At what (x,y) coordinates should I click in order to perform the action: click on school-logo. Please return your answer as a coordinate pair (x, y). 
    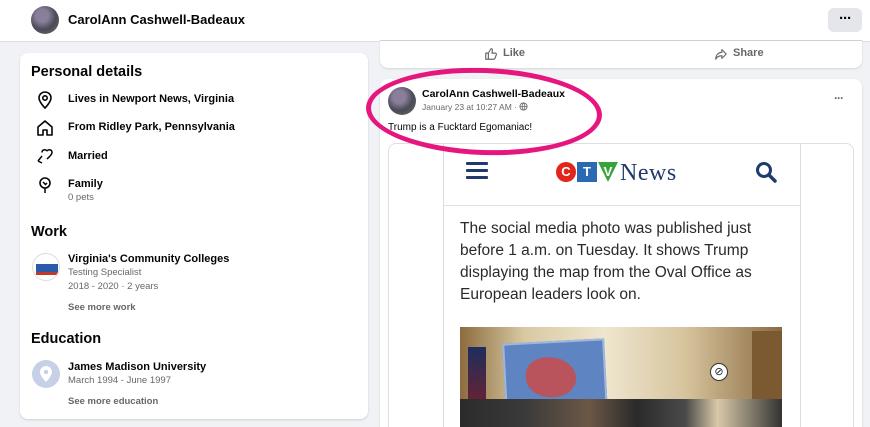
    Looking at the image, I should click on (46, 374).